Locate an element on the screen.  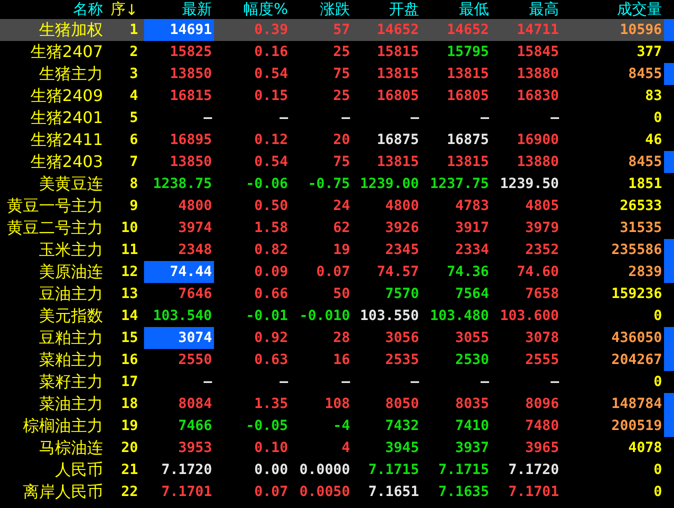
table-cell-text: 4783 is located at coordinates (472, 206).